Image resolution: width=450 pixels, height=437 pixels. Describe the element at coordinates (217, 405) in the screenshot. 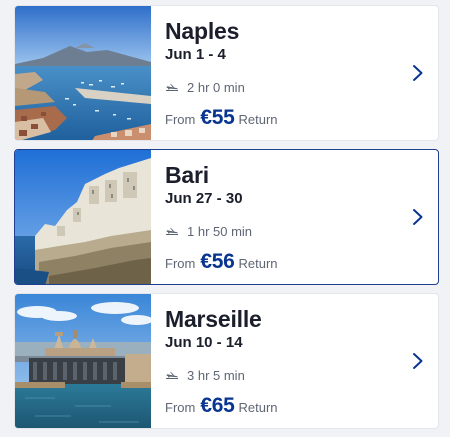

I see `price-value: €65` at that location.